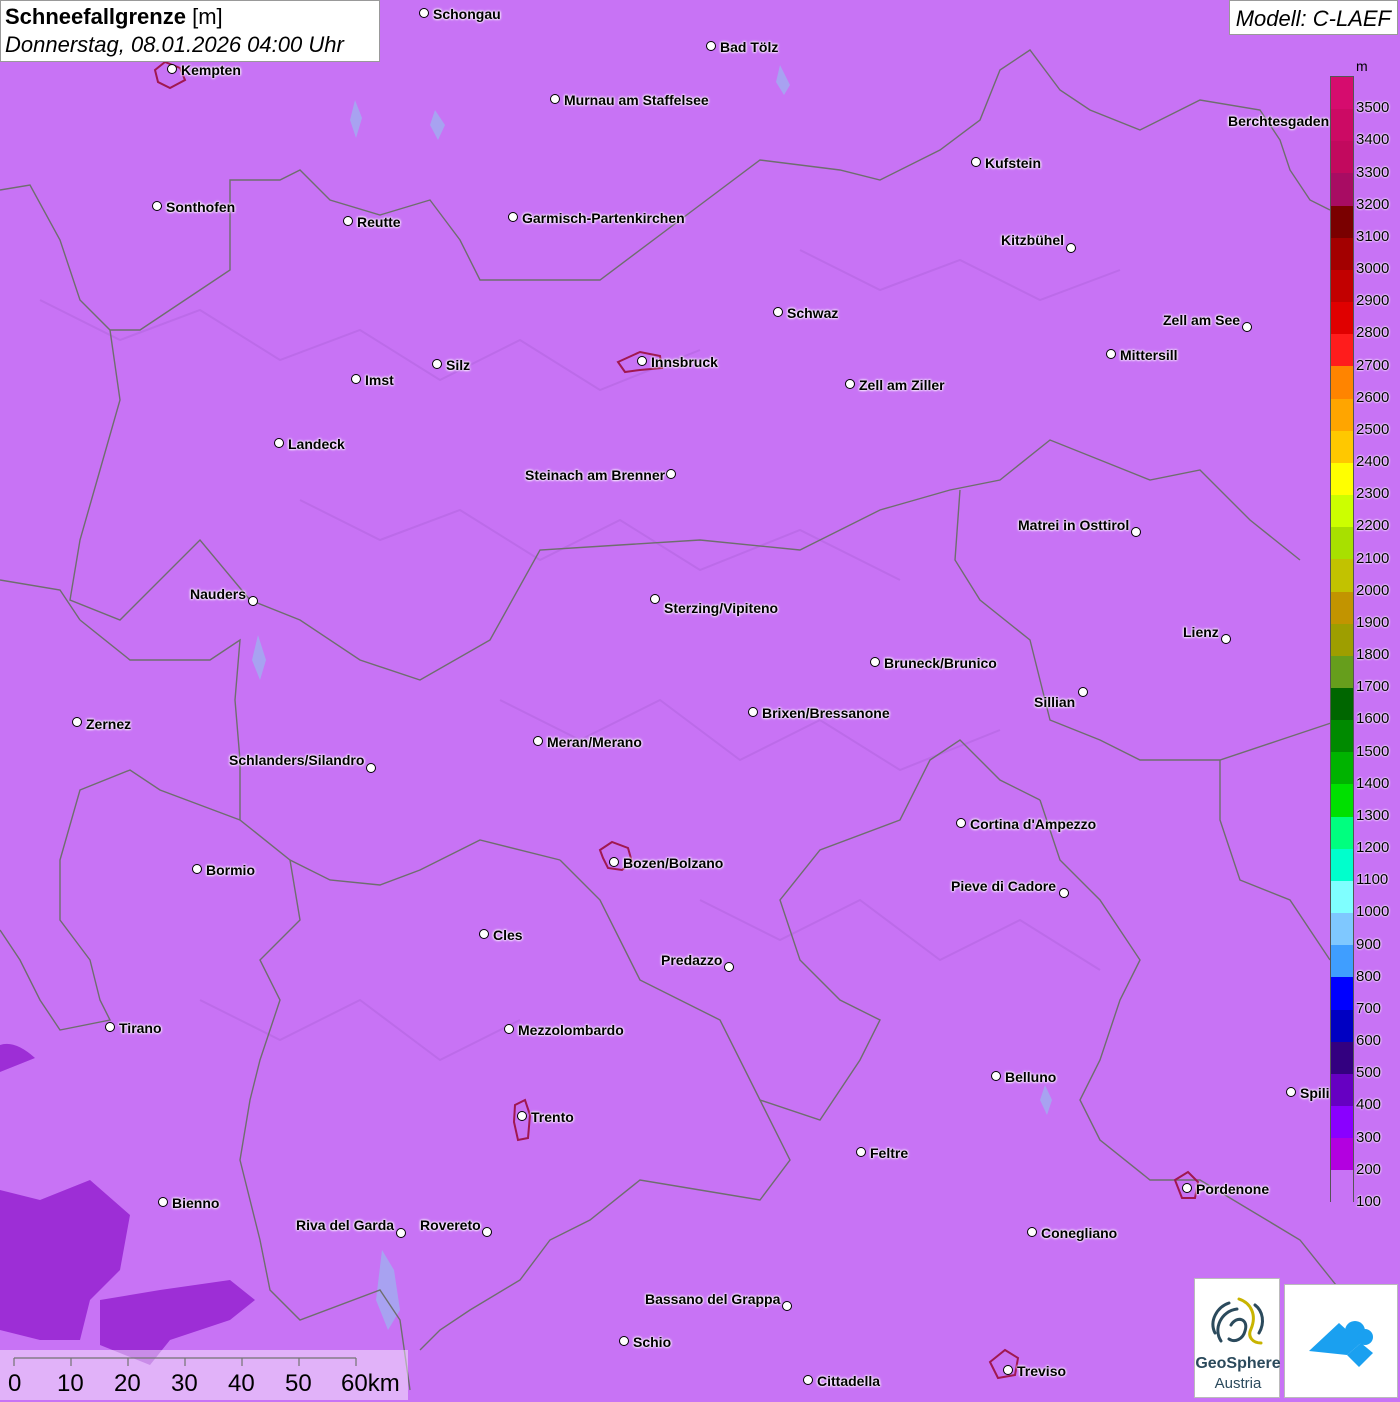 The image size is (1400, 1402). What do you see at coordinates (1373, 558) in the screenshot?
I see `legend-level-label: 2100` at bounding box center [1373, 558].